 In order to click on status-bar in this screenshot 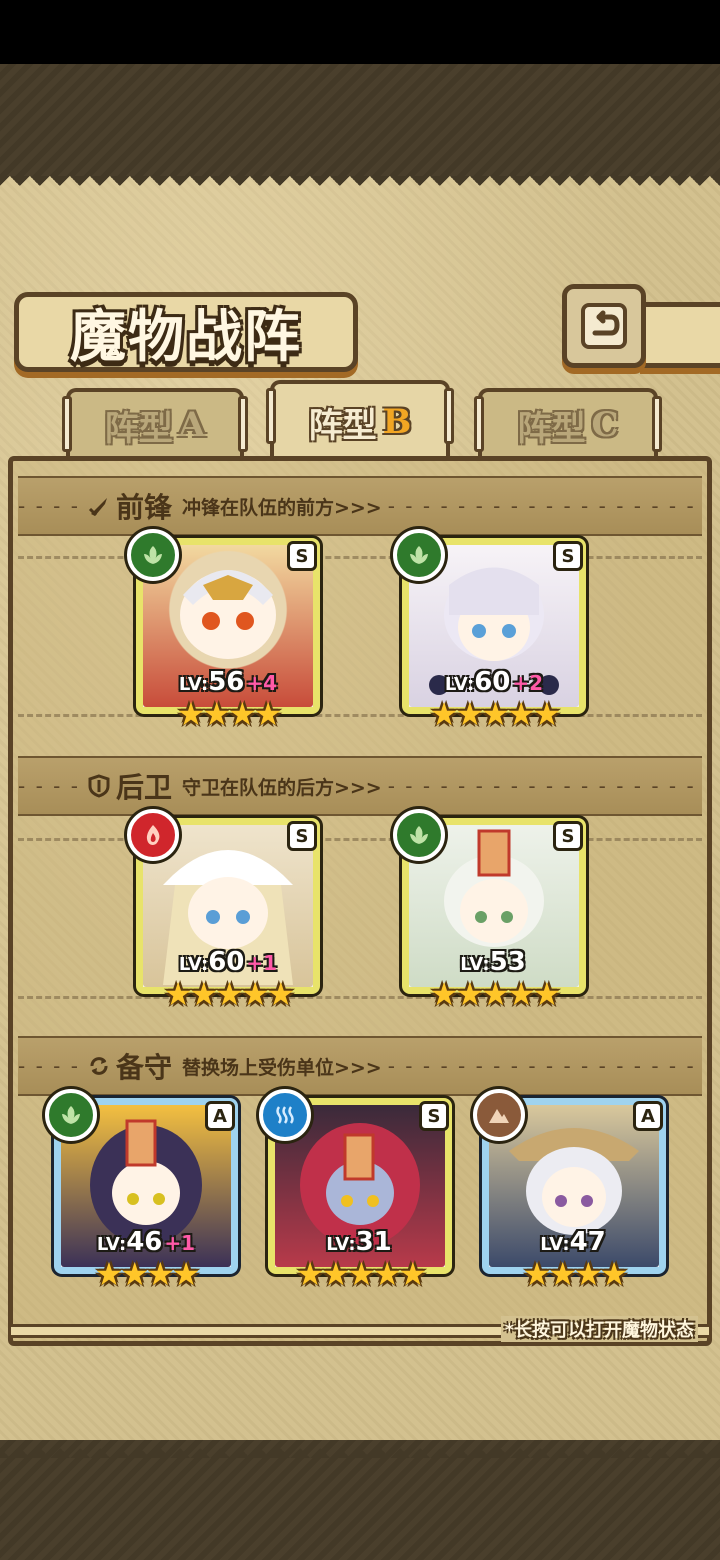, I will do `click(360, 32)`.